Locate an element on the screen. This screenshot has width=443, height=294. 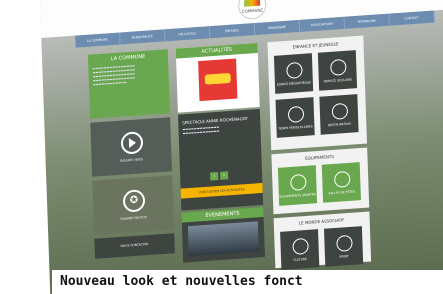
enfance-tile: RESTAURATION is located at coordinates (339, 114).